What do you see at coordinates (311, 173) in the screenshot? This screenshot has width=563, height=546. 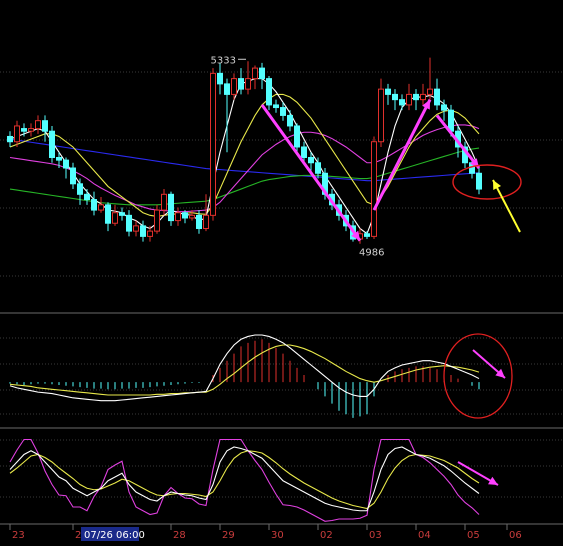 I see `down-trend-arrow` at bounding box center [311, 173].